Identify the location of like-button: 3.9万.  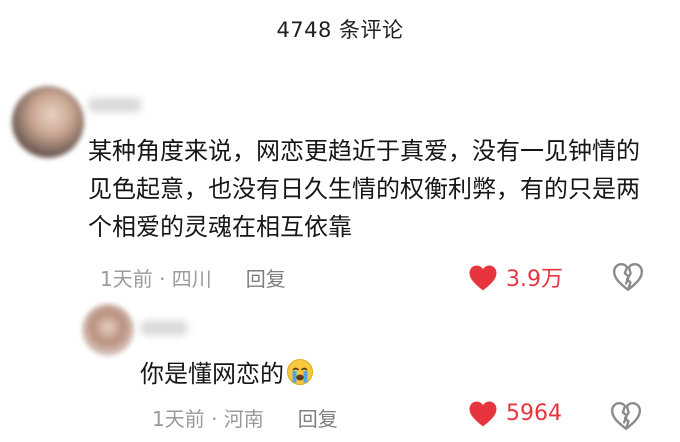
(515, 277).